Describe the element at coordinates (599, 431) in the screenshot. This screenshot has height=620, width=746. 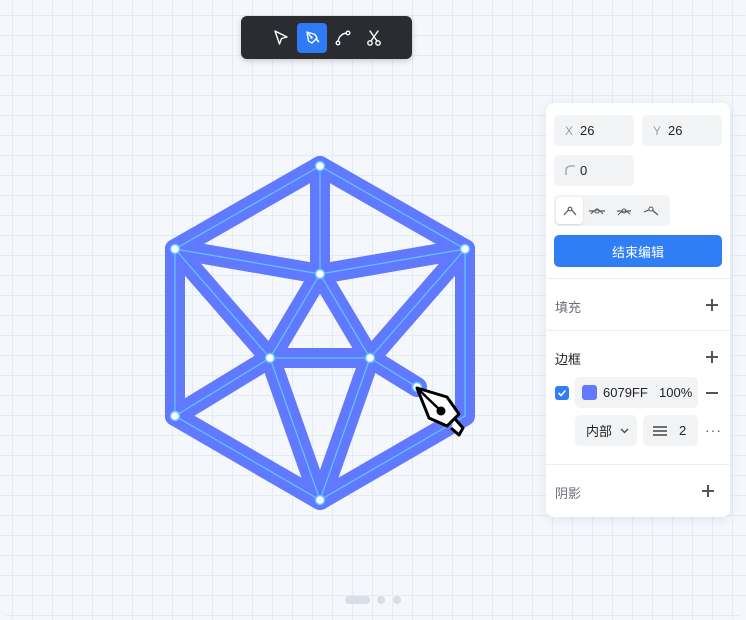
I see `border-position-value: 内部` at that location.